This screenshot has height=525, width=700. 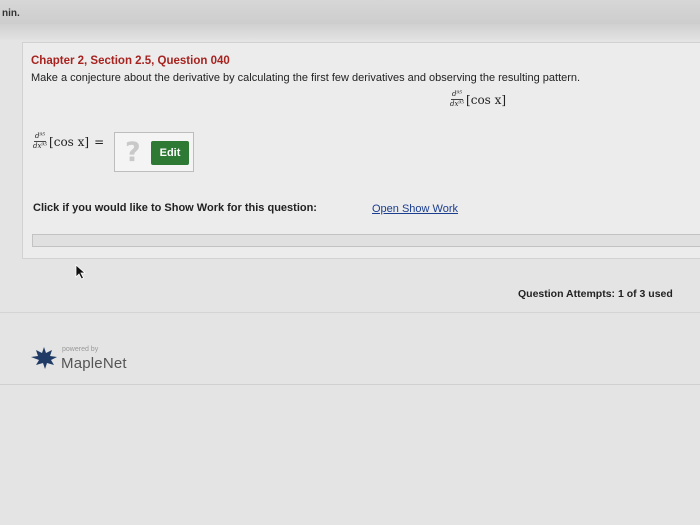 I want to click on open-show-work-link: Open Show Work, so click(x=415, y=209).